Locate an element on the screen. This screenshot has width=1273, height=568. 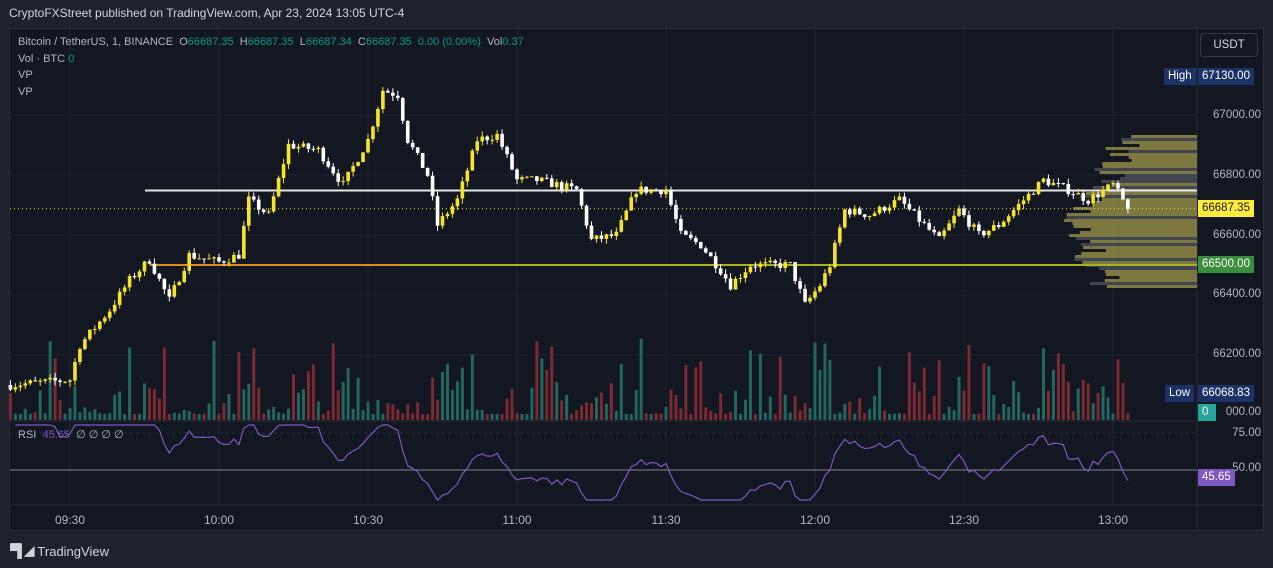
vp-legend-1: VP is located at coordinates (25, 75).